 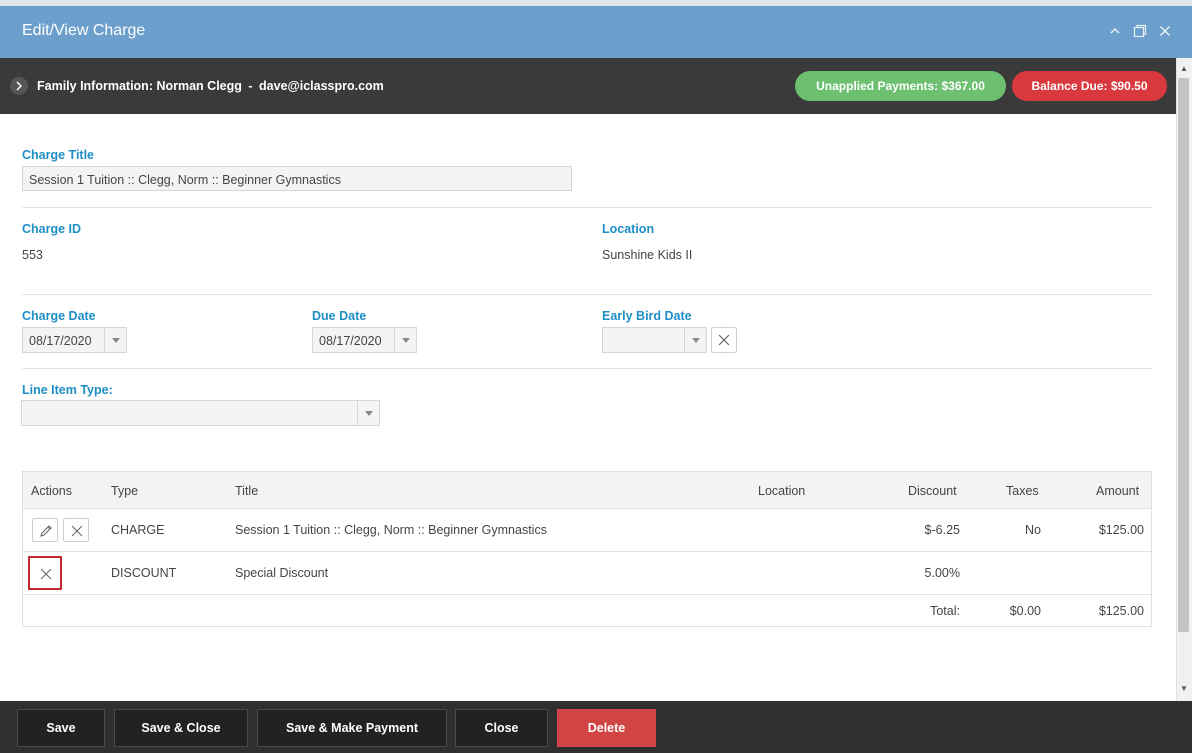 What do you see at coordinates (1184, 69) in the screenshot?
I see `scroll-up-arrow-icon: ▲` at bounding box center [1184, 69].